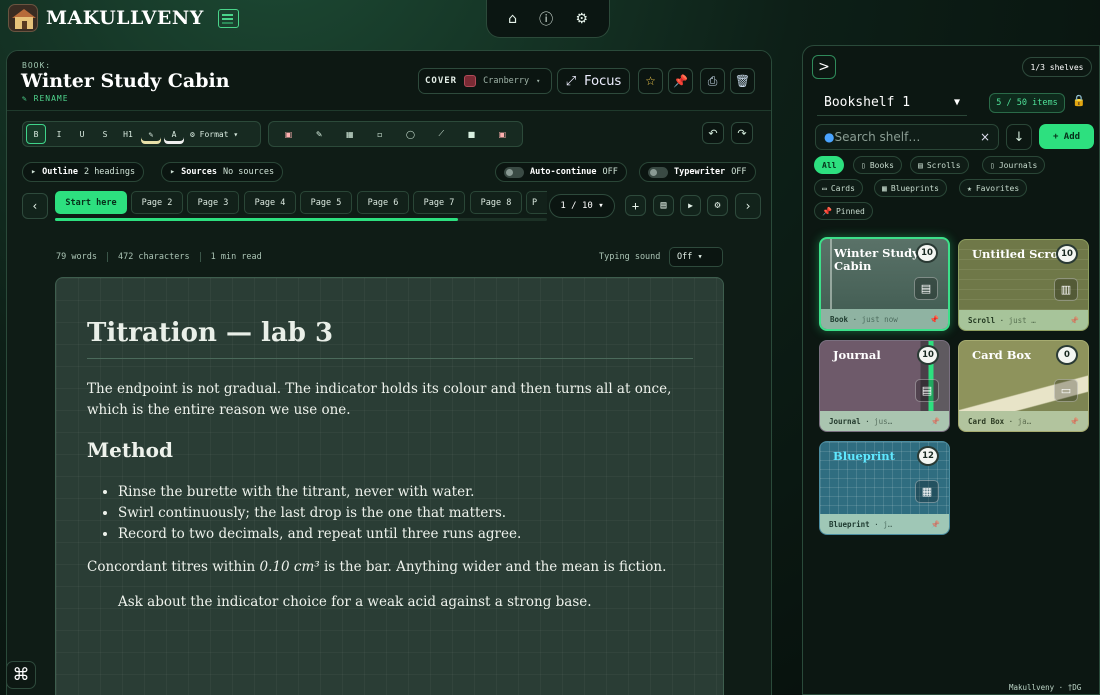 The height and width of the screenshot is (695, 1100). What do you see at coordinates (76, 257) in the screenshot?
I see `word-count: 79 words` at bounding box center [76, 257].